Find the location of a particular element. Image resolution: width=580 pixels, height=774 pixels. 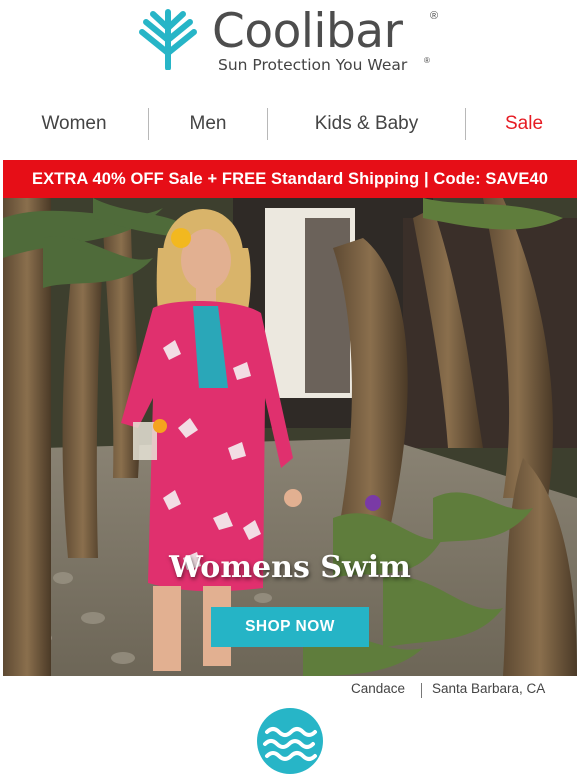

header-logo: Coolibar ® Sun Protection You Wear ® is located at coordinates (290, 45).